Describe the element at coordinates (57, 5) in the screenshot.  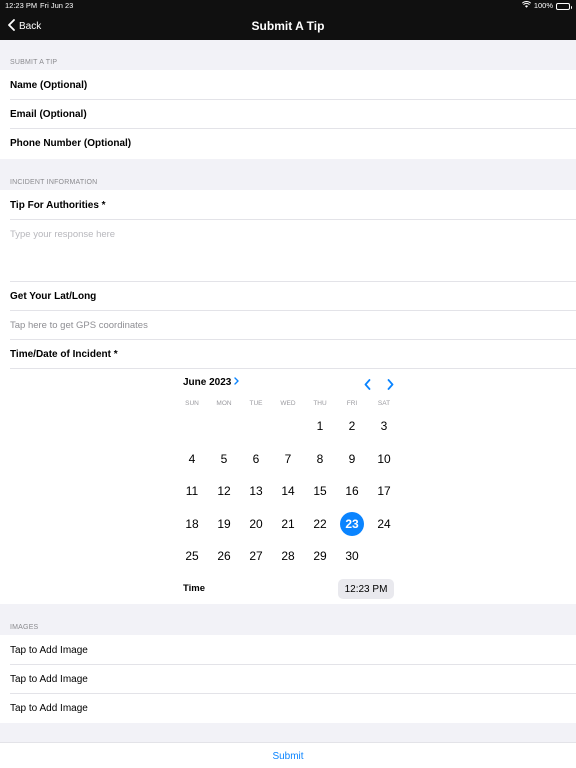
I see `status-date: Fri Jun 23` at that location.